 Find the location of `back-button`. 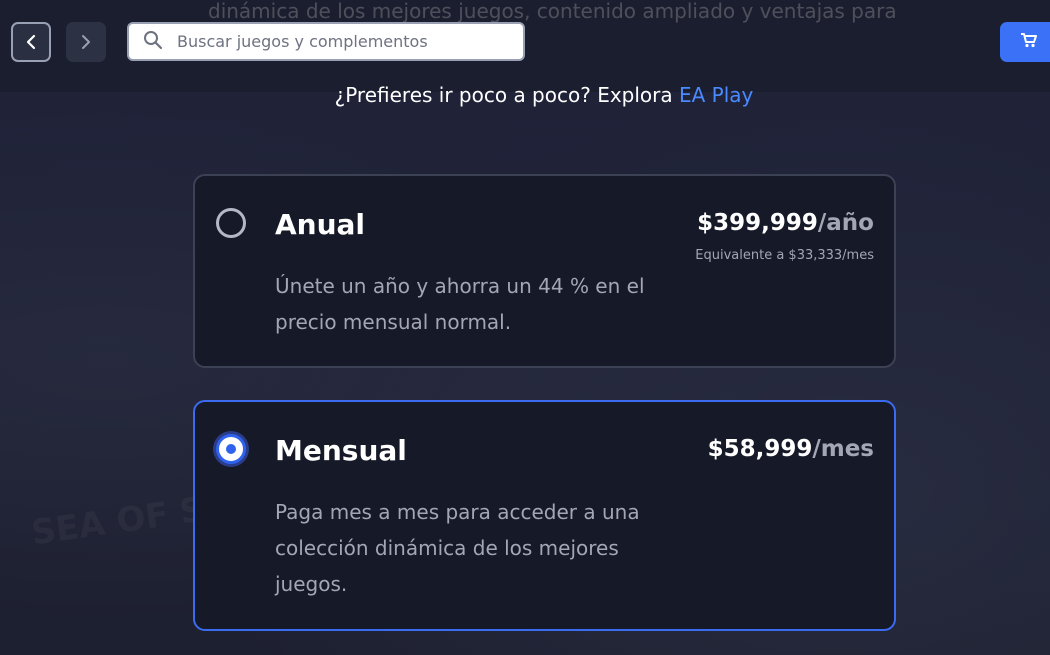

back-button is located at coordinates (31, 42).